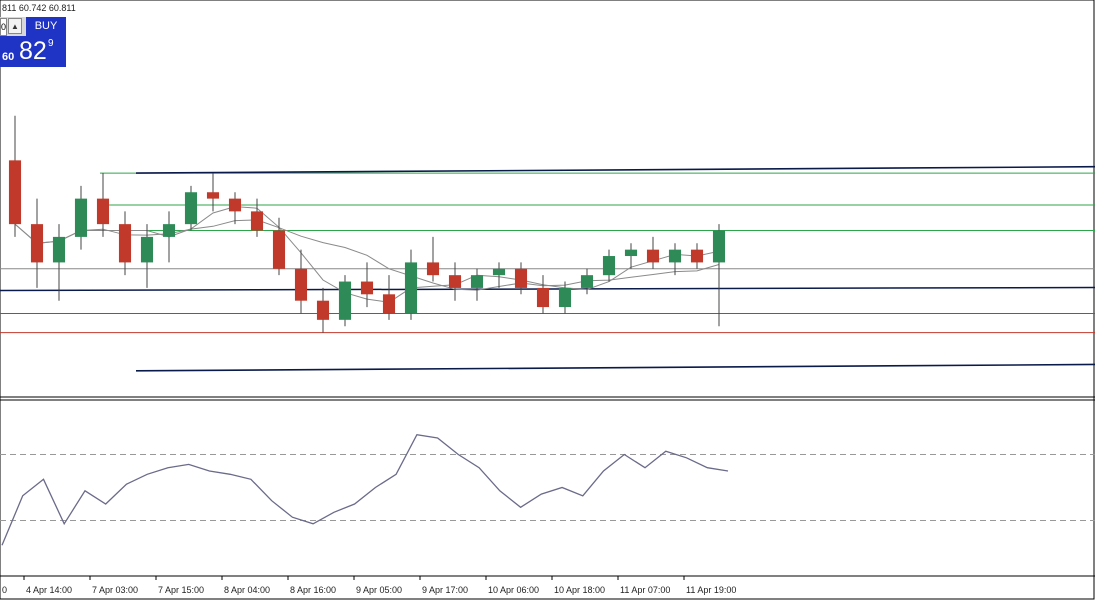 The height and width of the screenshot is (600, 1095). I want to click on price-main-digits: 82, so click(33, 51).